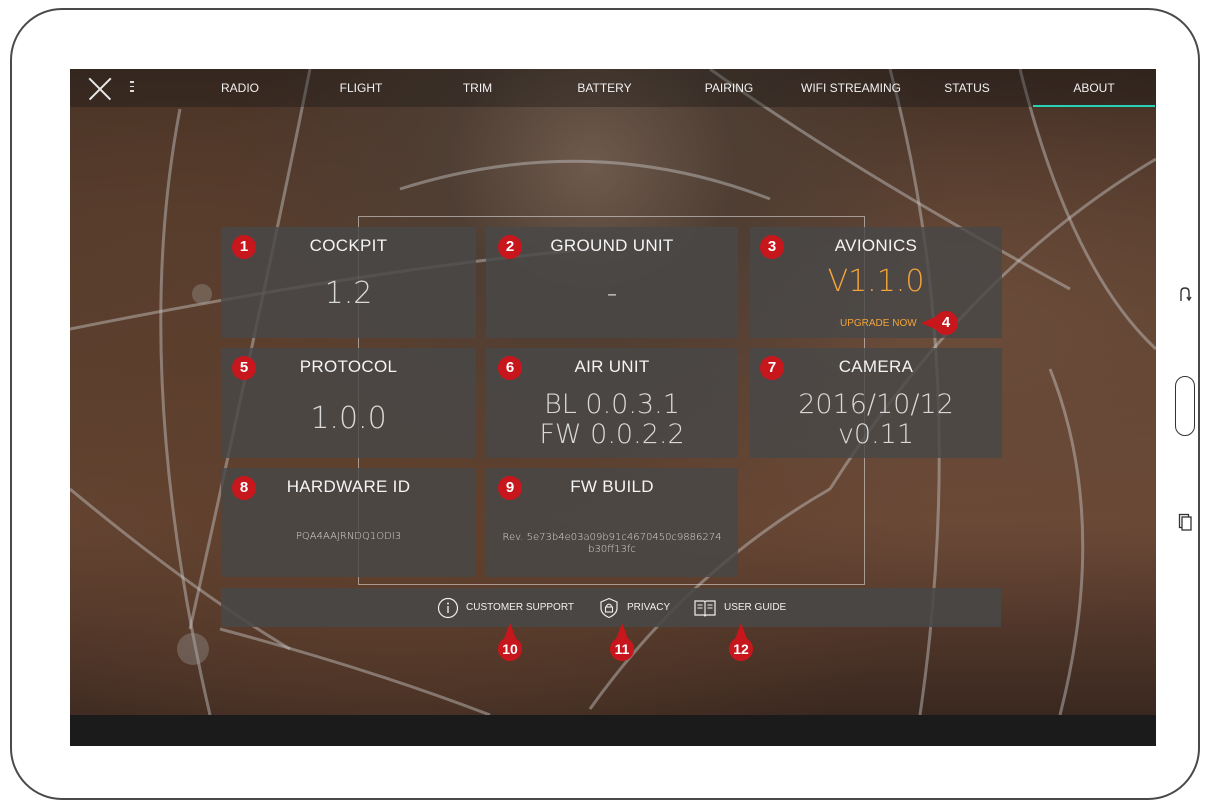  I want to click on home-button, so click(1185, 406).